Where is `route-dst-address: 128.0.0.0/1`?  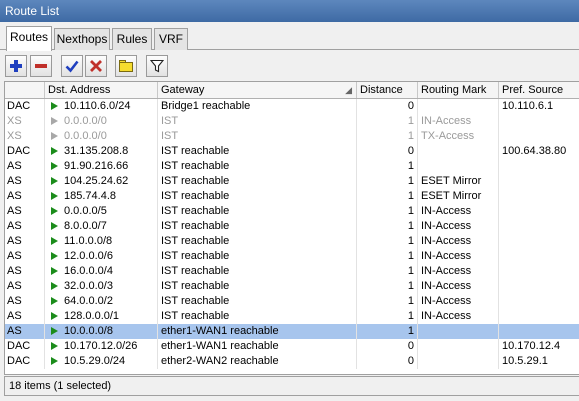
route-dst-address: 128.0.0.0/1 is located at coordinates (101, 316).